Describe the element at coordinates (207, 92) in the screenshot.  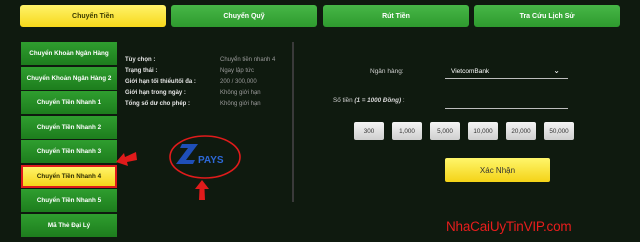
I see `info-row: Giới hạn trong ngày : Không giới hạn` at that location.